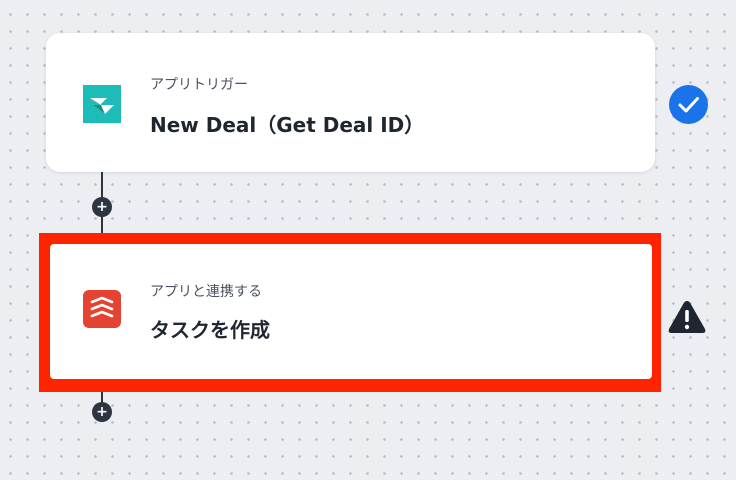 The width and height of the screenshot is (736, 480). I want to click on todoist-logo-icon, so click(102, 309).